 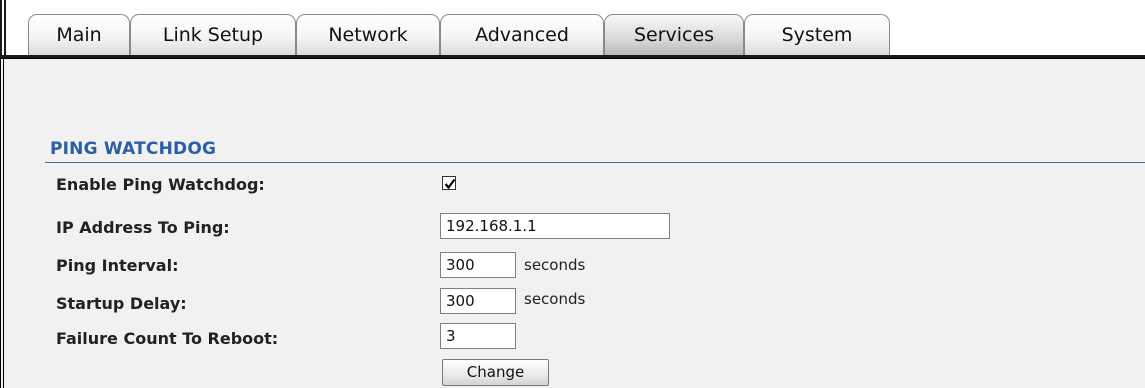 What do you see at coordinates (133, 149) in the screenshot?
I see `section-title: PING WATCHDOG` at bounding box center [133, 149].